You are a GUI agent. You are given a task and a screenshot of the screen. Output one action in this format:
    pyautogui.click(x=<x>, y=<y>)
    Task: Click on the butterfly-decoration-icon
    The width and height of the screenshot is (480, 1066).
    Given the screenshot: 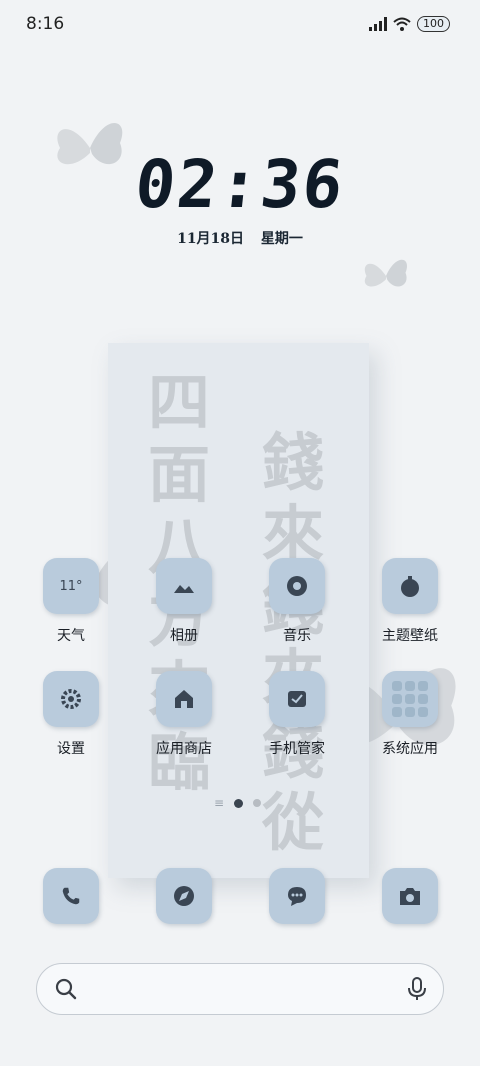 What is the action you would take?
    pyautogui.click(x=385, y=273)
    